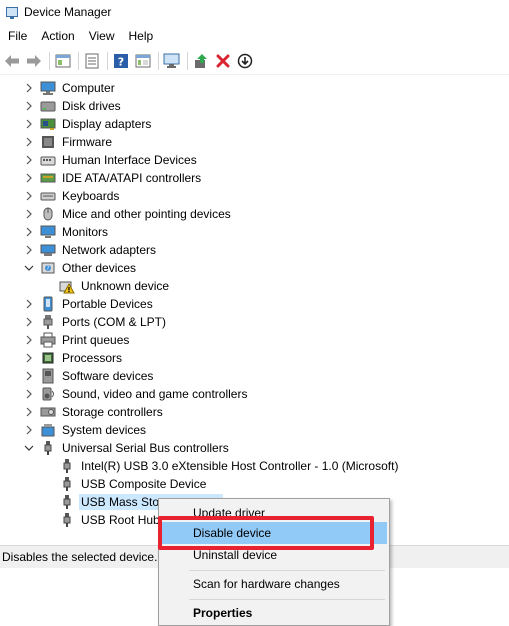  Describe the element at coordinates (104, 430) in the screenshot. I see `tree-item-label: System devices` at that location.